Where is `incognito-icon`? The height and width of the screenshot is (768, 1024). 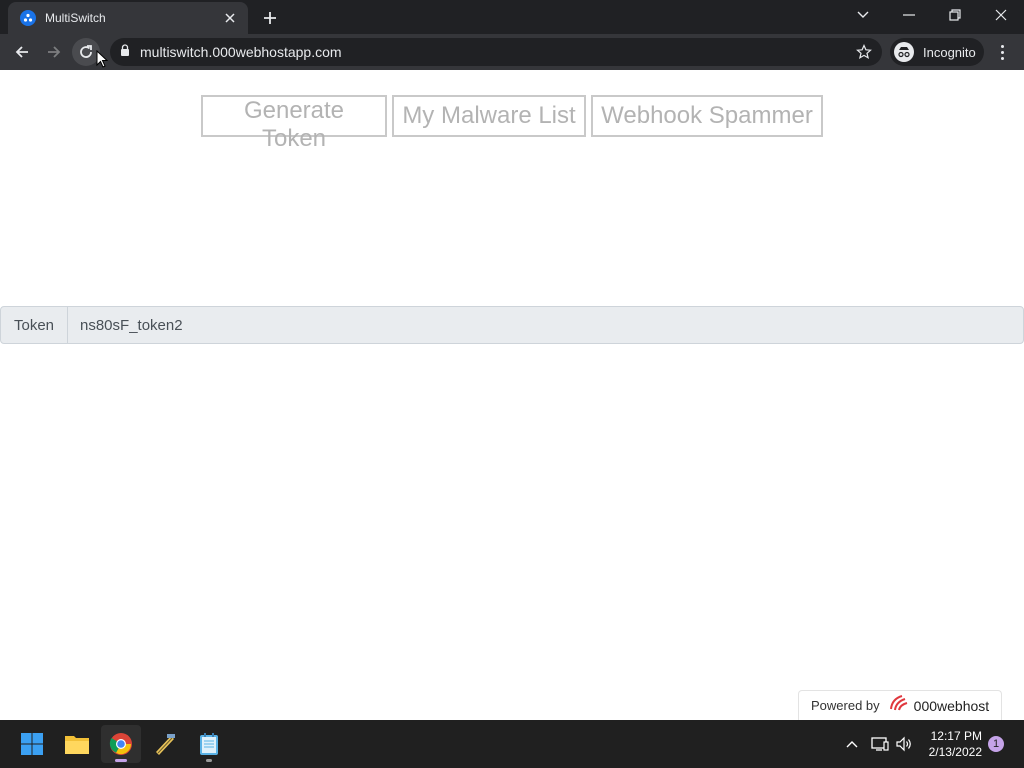 incognito-icon is located at coordinates (904, 52).